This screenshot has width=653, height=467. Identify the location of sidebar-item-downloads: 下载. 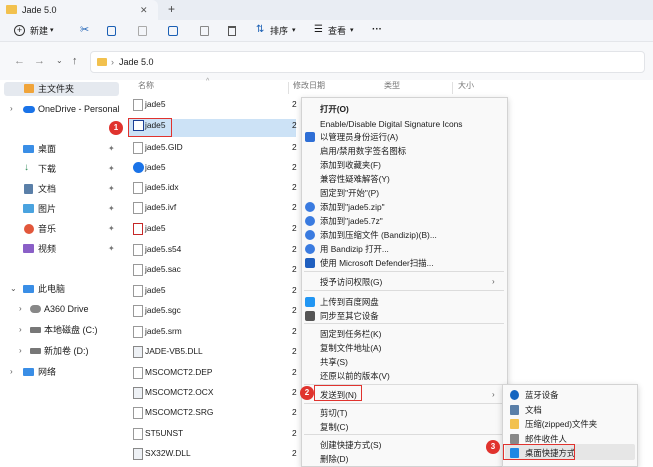
(47, 169).